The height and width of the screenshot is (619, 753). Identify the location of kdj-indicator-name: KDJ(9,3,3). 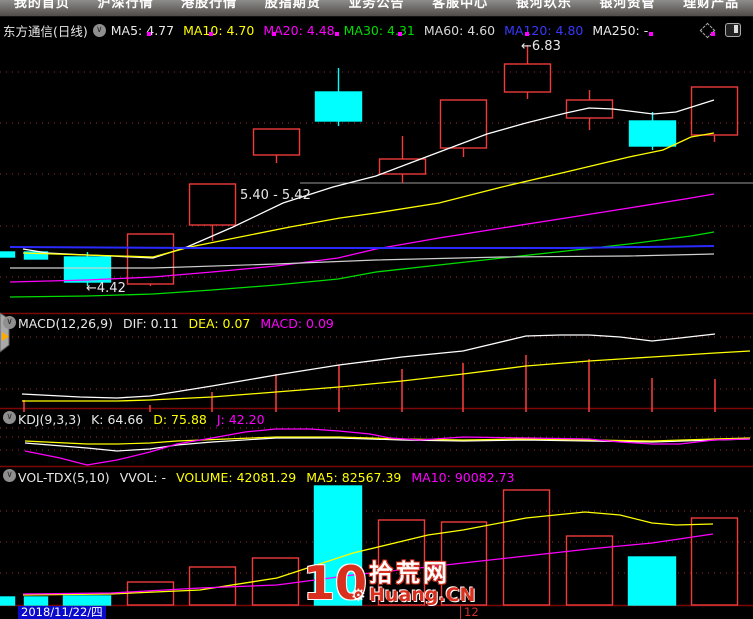
(50, 419).